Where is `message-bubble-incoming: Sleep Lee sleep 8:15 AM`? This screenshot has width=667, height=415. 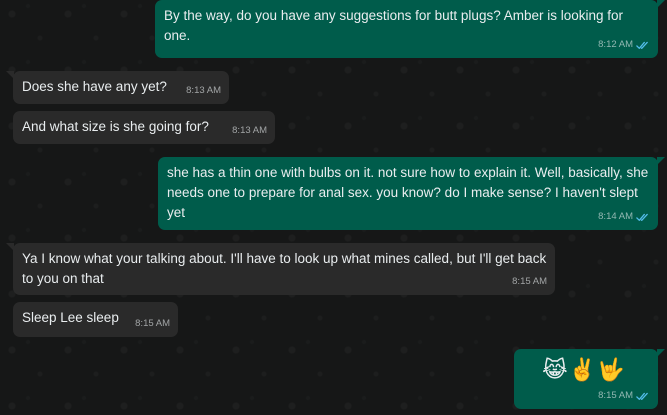 message-bubble-incoming: Sleep Lee sleep 8:15 AM is located at coordinates (95, 319).